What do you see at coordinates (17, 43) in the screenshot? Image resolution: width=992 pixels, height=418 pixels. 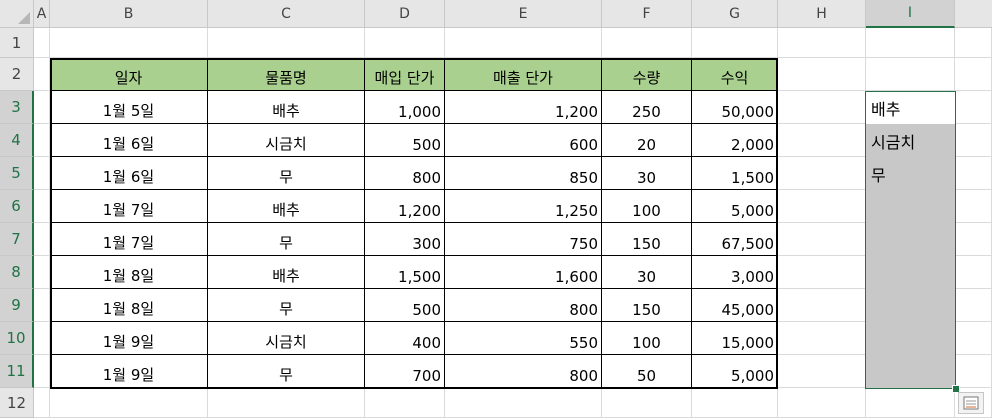 I see `row-header-1: 1` at bounding box center [17, 43].